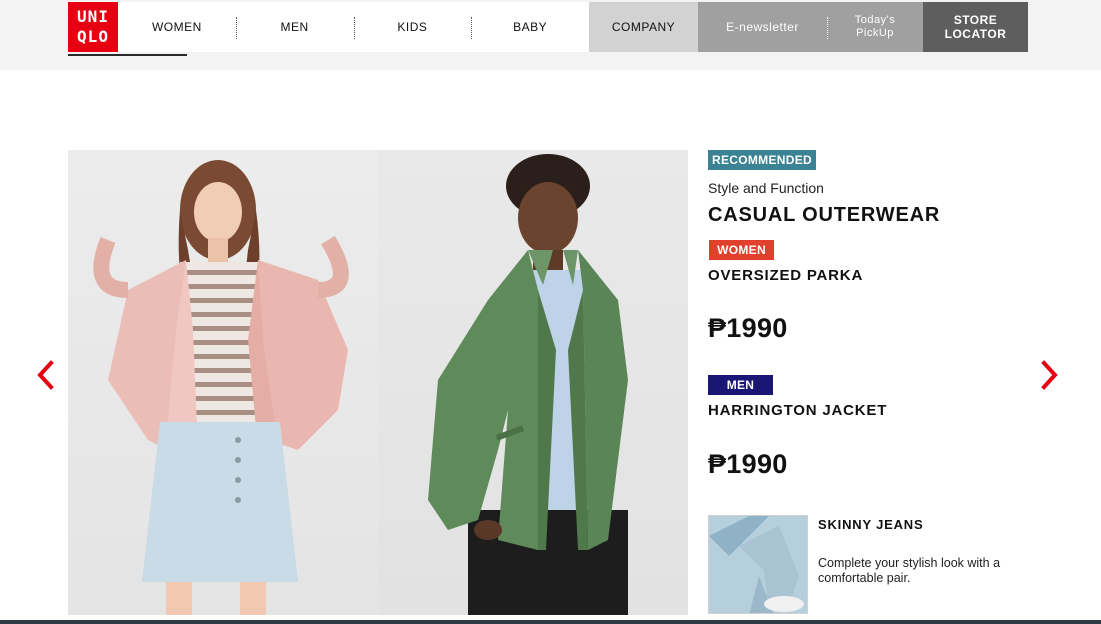 The image size is (1101, 624). Describe the element at coordinates (1049, 375) in the screenshot. I see `chevron-right-icon` at that location.